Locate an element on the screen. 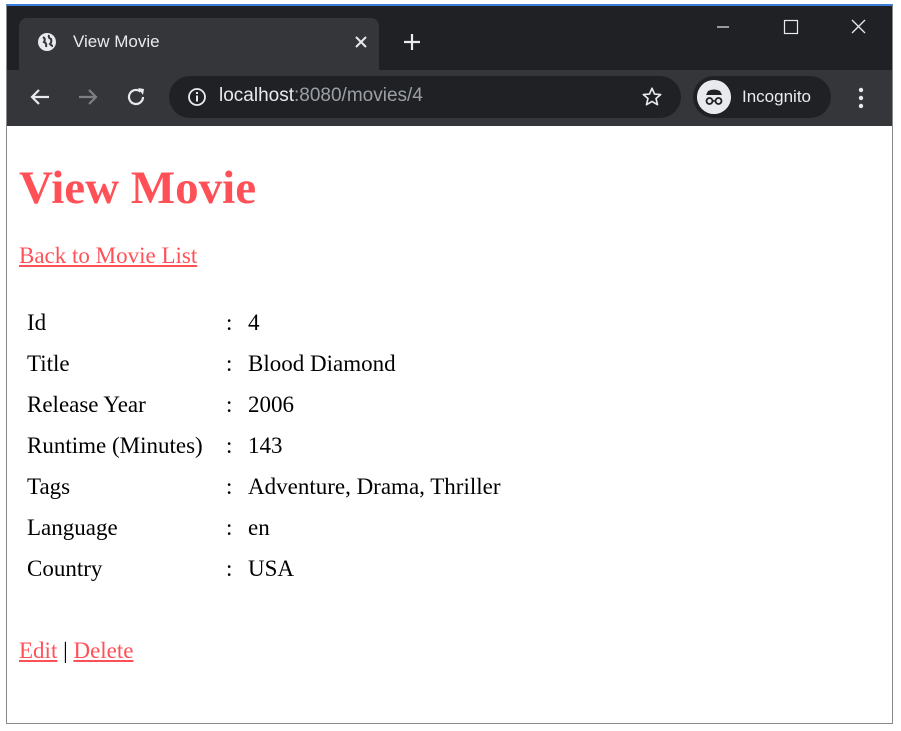 The image size is (901, 731). window-close-icon is located at coordinates (858, 29).